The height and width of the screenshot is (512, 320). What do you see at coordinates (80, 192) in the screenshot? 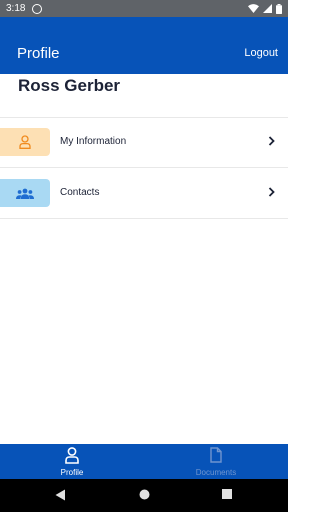
I see `menu-item-label: Contacts` at bounding box center [80, 192].